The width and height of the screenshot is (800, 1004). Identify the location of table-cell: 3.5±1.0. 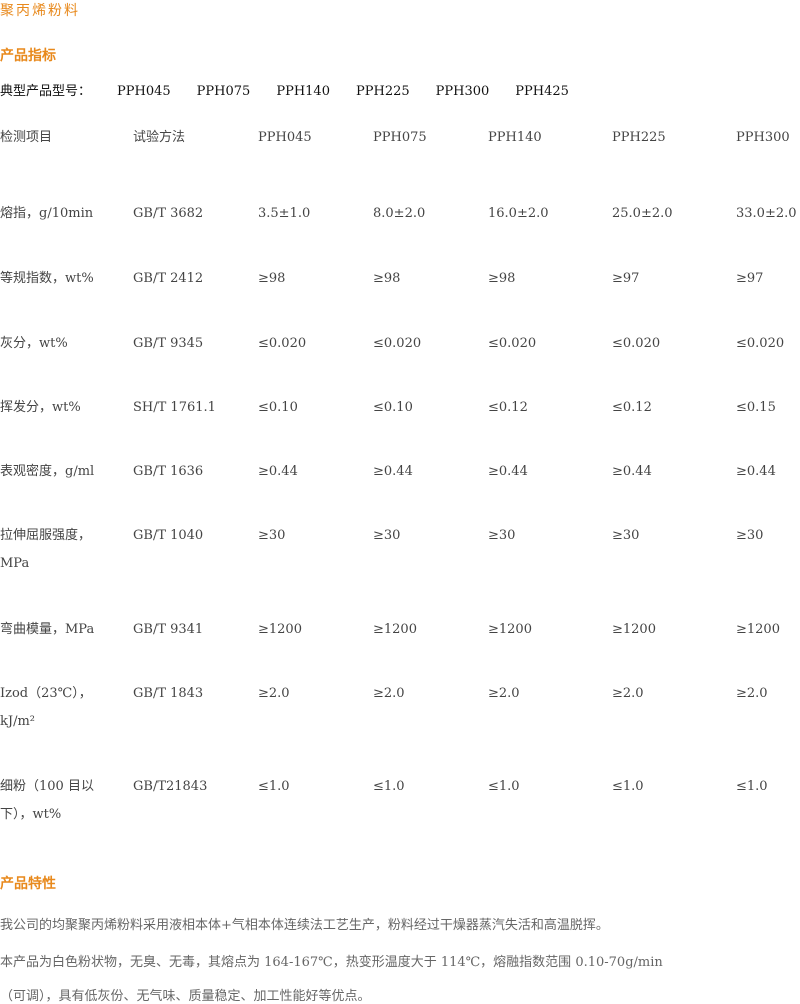
(284, 213).